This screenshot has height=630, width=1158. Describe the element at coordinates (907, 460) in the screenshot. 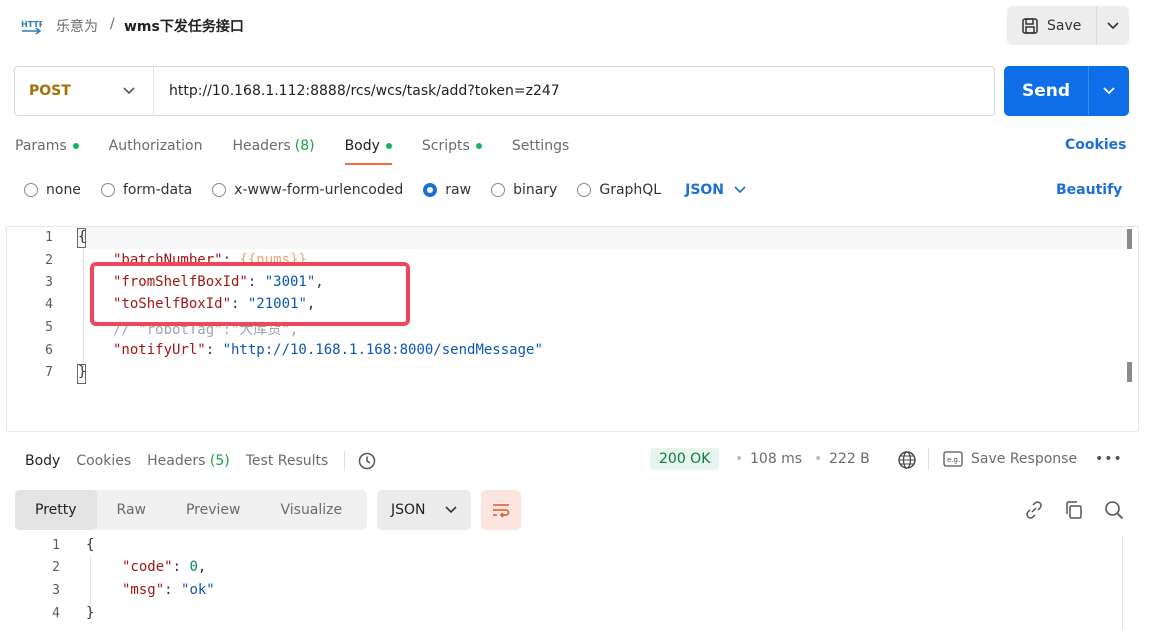

I see `globe-icon` at that location.